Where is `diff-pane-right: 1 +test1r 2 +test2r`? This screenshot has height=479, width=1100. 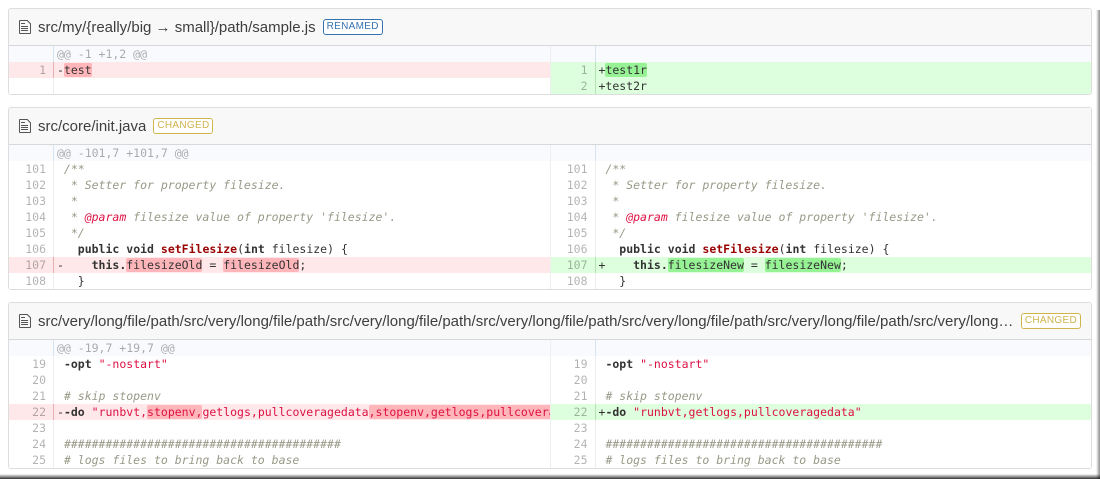 diff-pane-right: 1 +test1r 2 +test2r is located at coordinates (820, 70).